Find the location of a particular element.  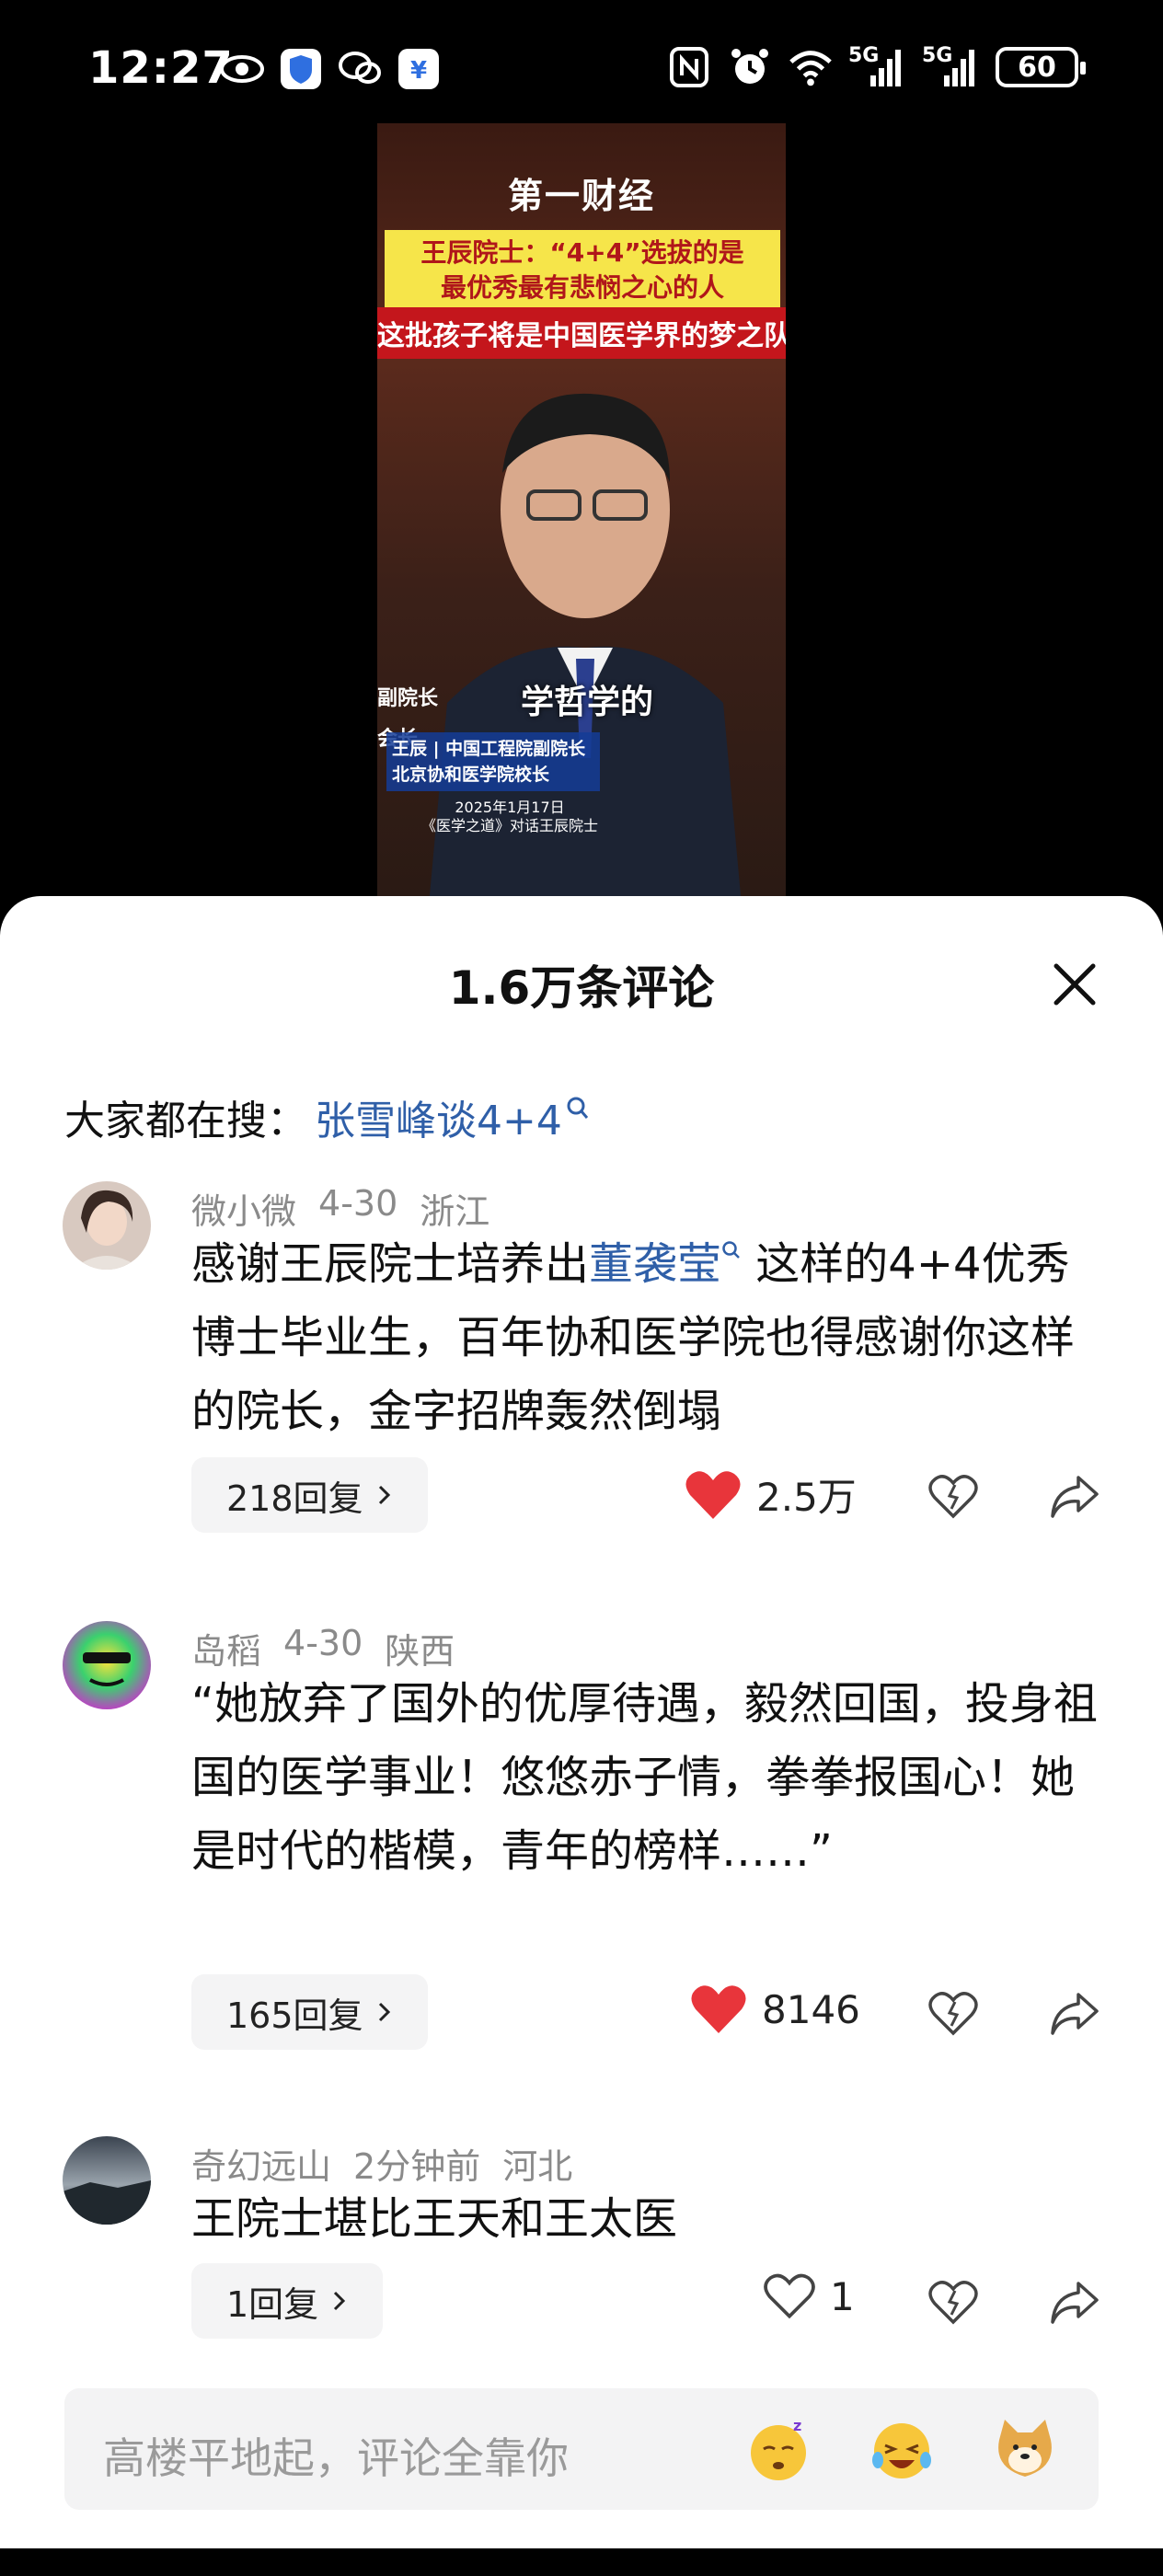

trending-search: 大家都在搜： 张雪峰谈4+4 is located at coordinates (327, 1116).